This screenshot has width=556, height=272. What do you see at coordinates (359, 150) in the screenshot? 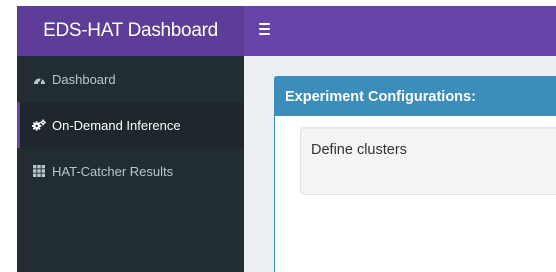
I see `define-clusters-label: Define clusters` at bounding box center [359, 150].